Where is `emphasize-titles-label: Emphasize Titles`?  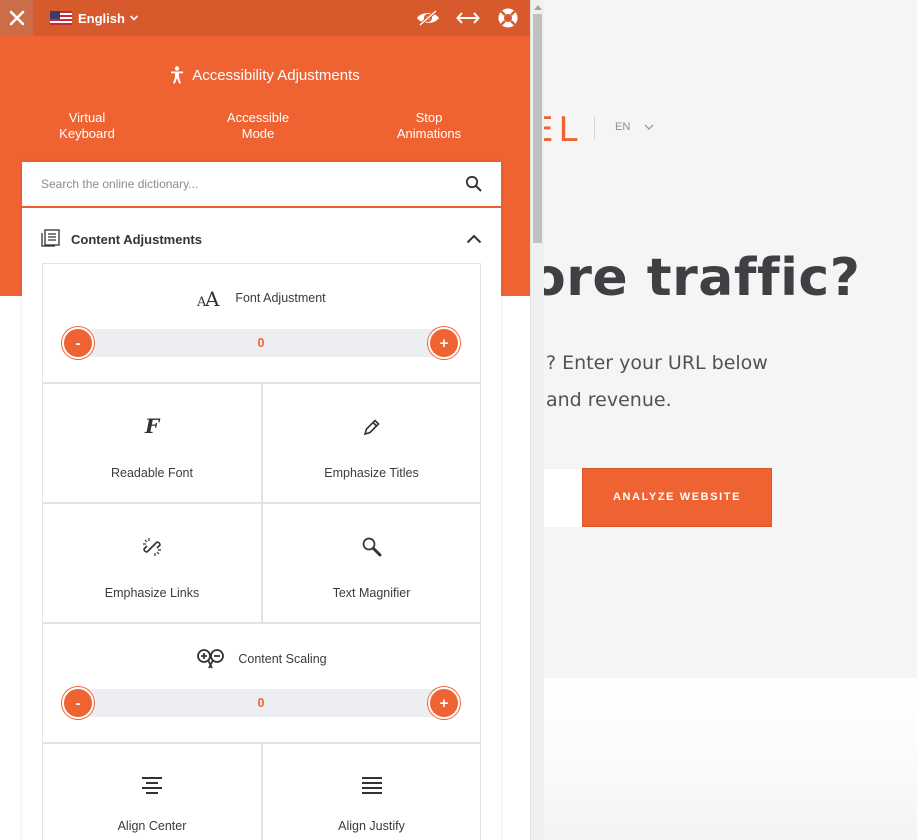 emphasize-titles-label: Emphasize Titles is located at coordinates (371, 473).